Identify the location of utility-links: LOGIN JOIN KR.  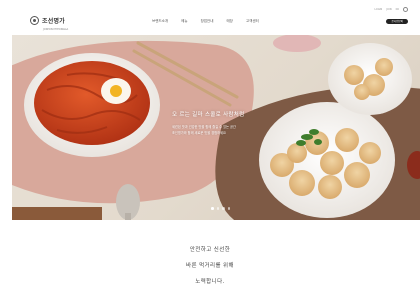
(391, 9).